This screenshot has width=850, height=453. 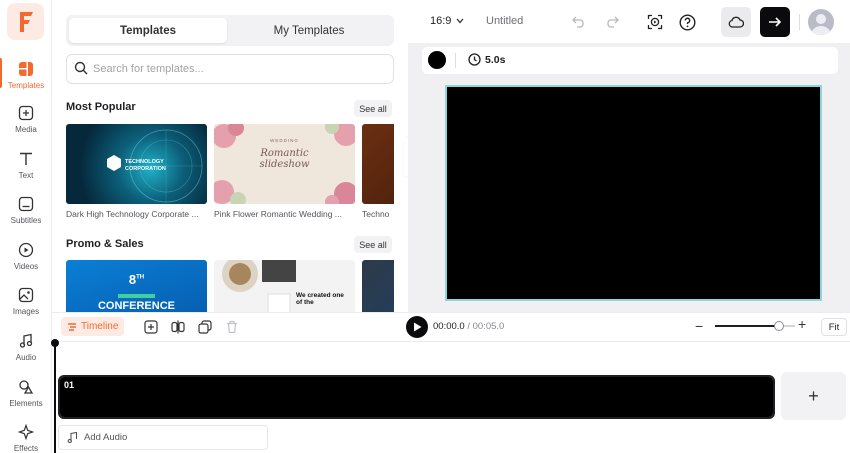 I want to click on sidebar-item-label: Elements, so click(x=26, y=403).